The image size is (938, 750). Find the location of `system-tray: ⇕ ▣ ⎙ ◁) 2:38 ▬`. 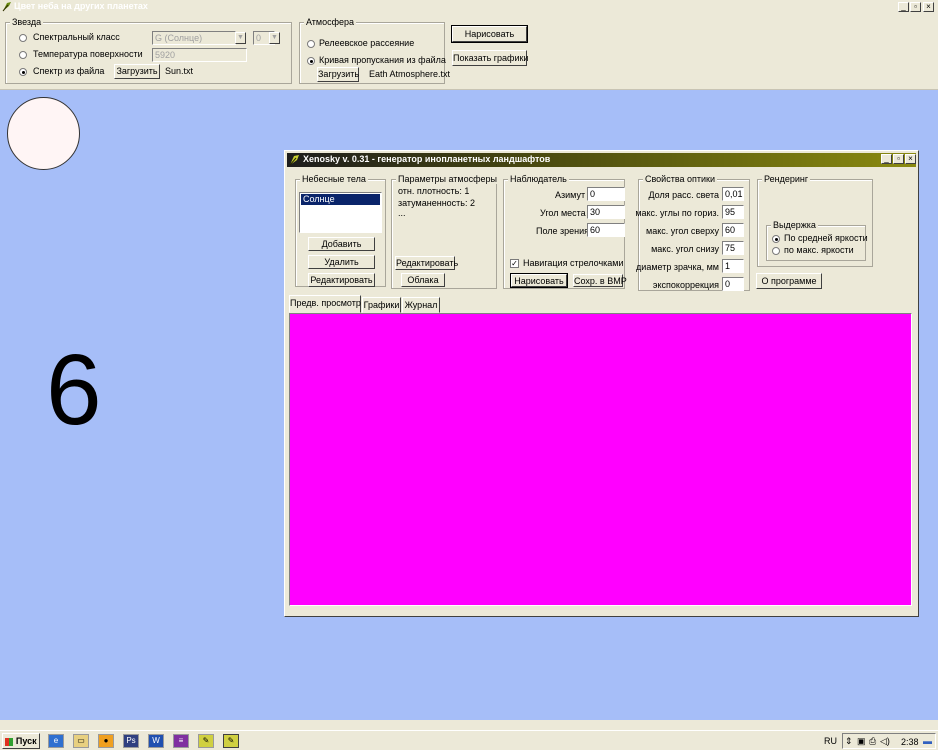

system-tray: ⇕ ▣ ⎙ ◁) 2:38 ▬ is located at coordinates (889, 741).